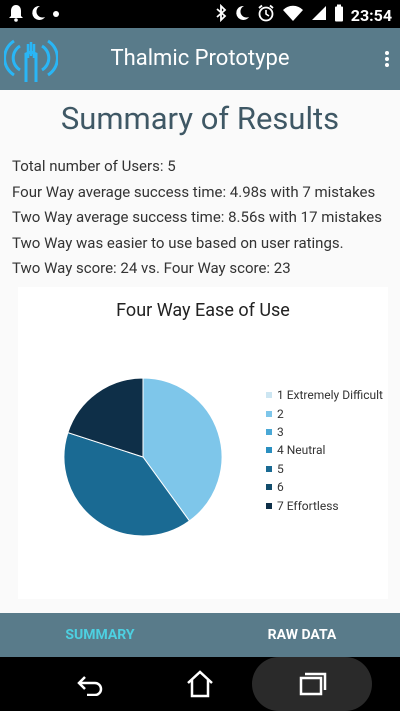 This screenshot has width=400, height=711. What do you see at coordinates (90, 684) in the screenshot?
I see `back-icon` at bounding box center [90, 684].